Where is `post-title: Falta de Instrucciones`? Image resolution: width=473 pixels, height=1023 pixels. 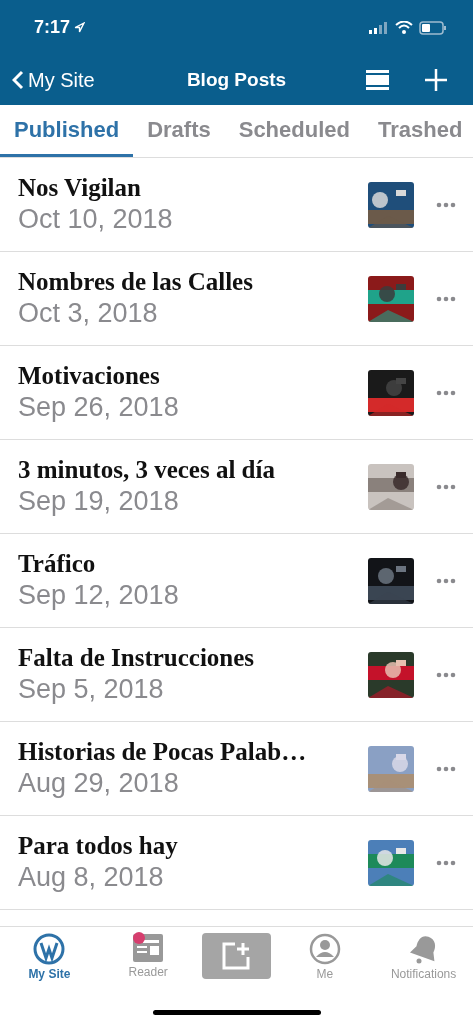 post-title: Falta de Instrucciones is located at coordinates (136, 658).